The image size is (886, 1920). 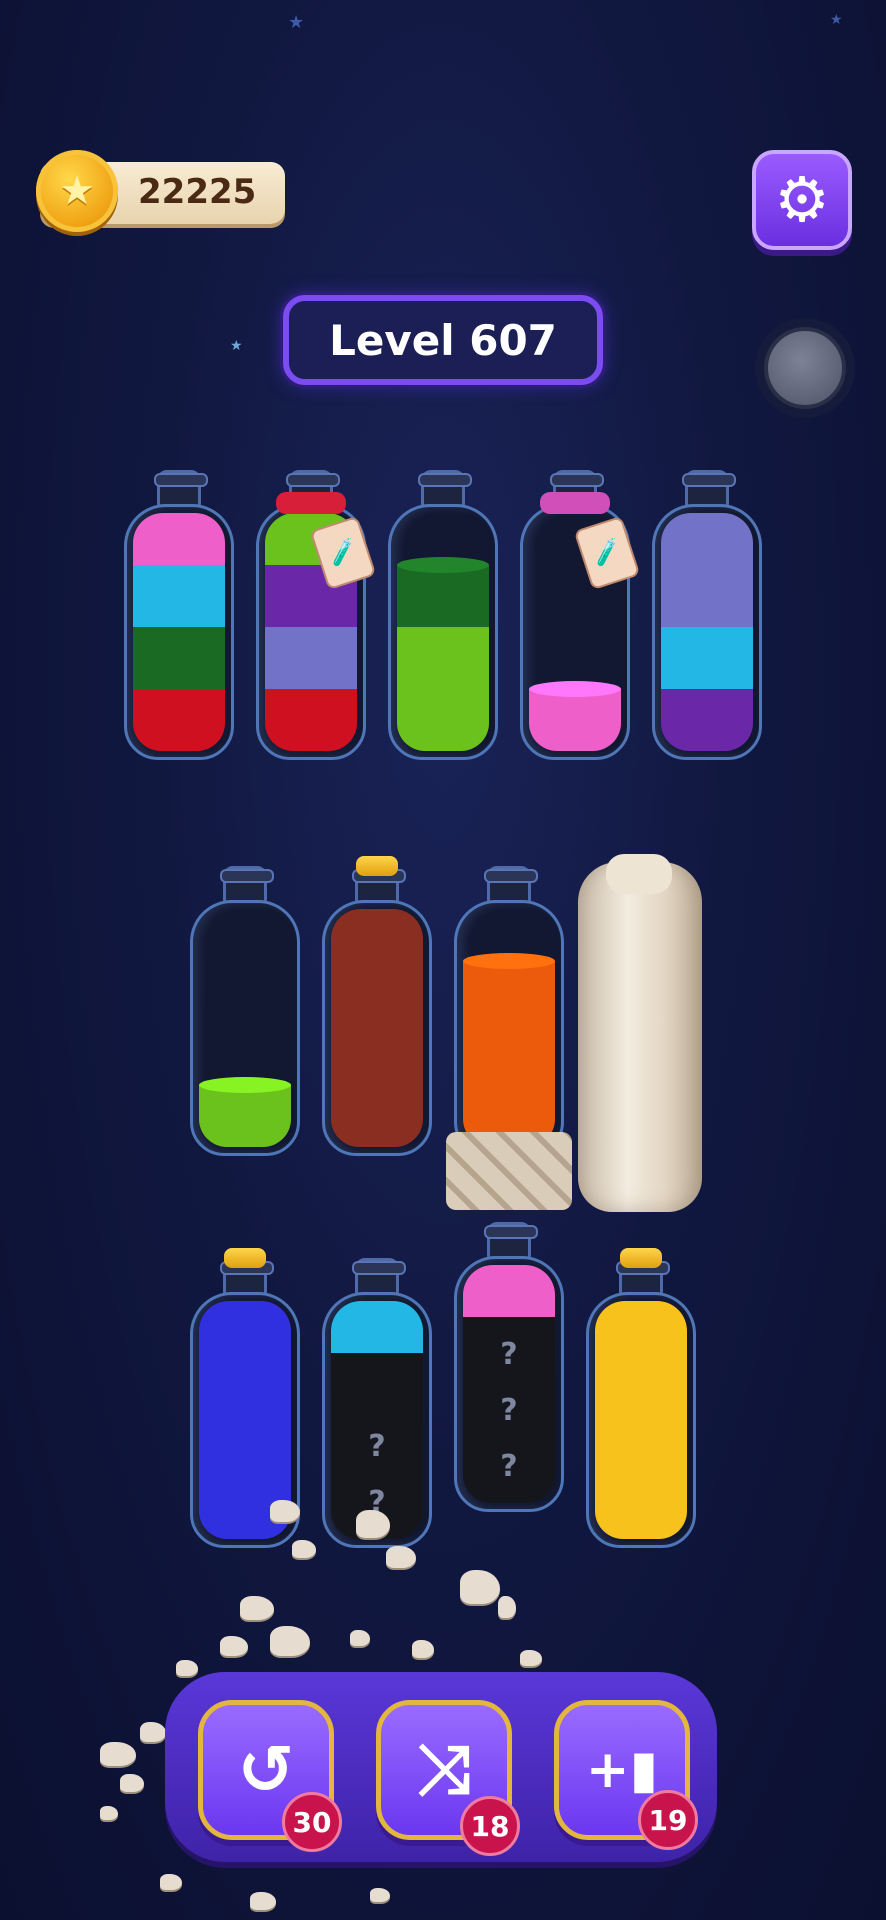 I want to click on bottle-glass: ???, so click(x=509, y=1384).